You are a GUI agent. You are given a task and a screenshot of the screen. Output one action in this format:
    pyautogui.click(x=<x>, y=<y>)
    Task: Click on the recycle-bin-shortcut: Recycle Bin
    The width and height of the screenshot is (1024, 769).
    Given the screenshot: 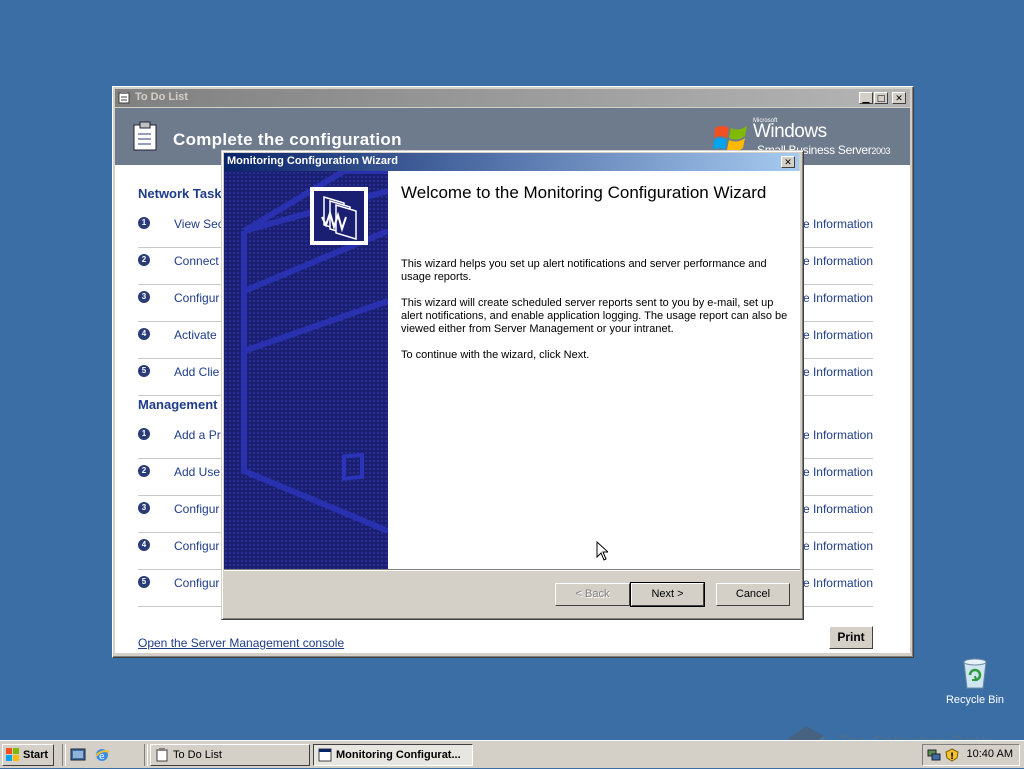 What is the action you would take?
    pyautogui.click(x=975, y=684)
    